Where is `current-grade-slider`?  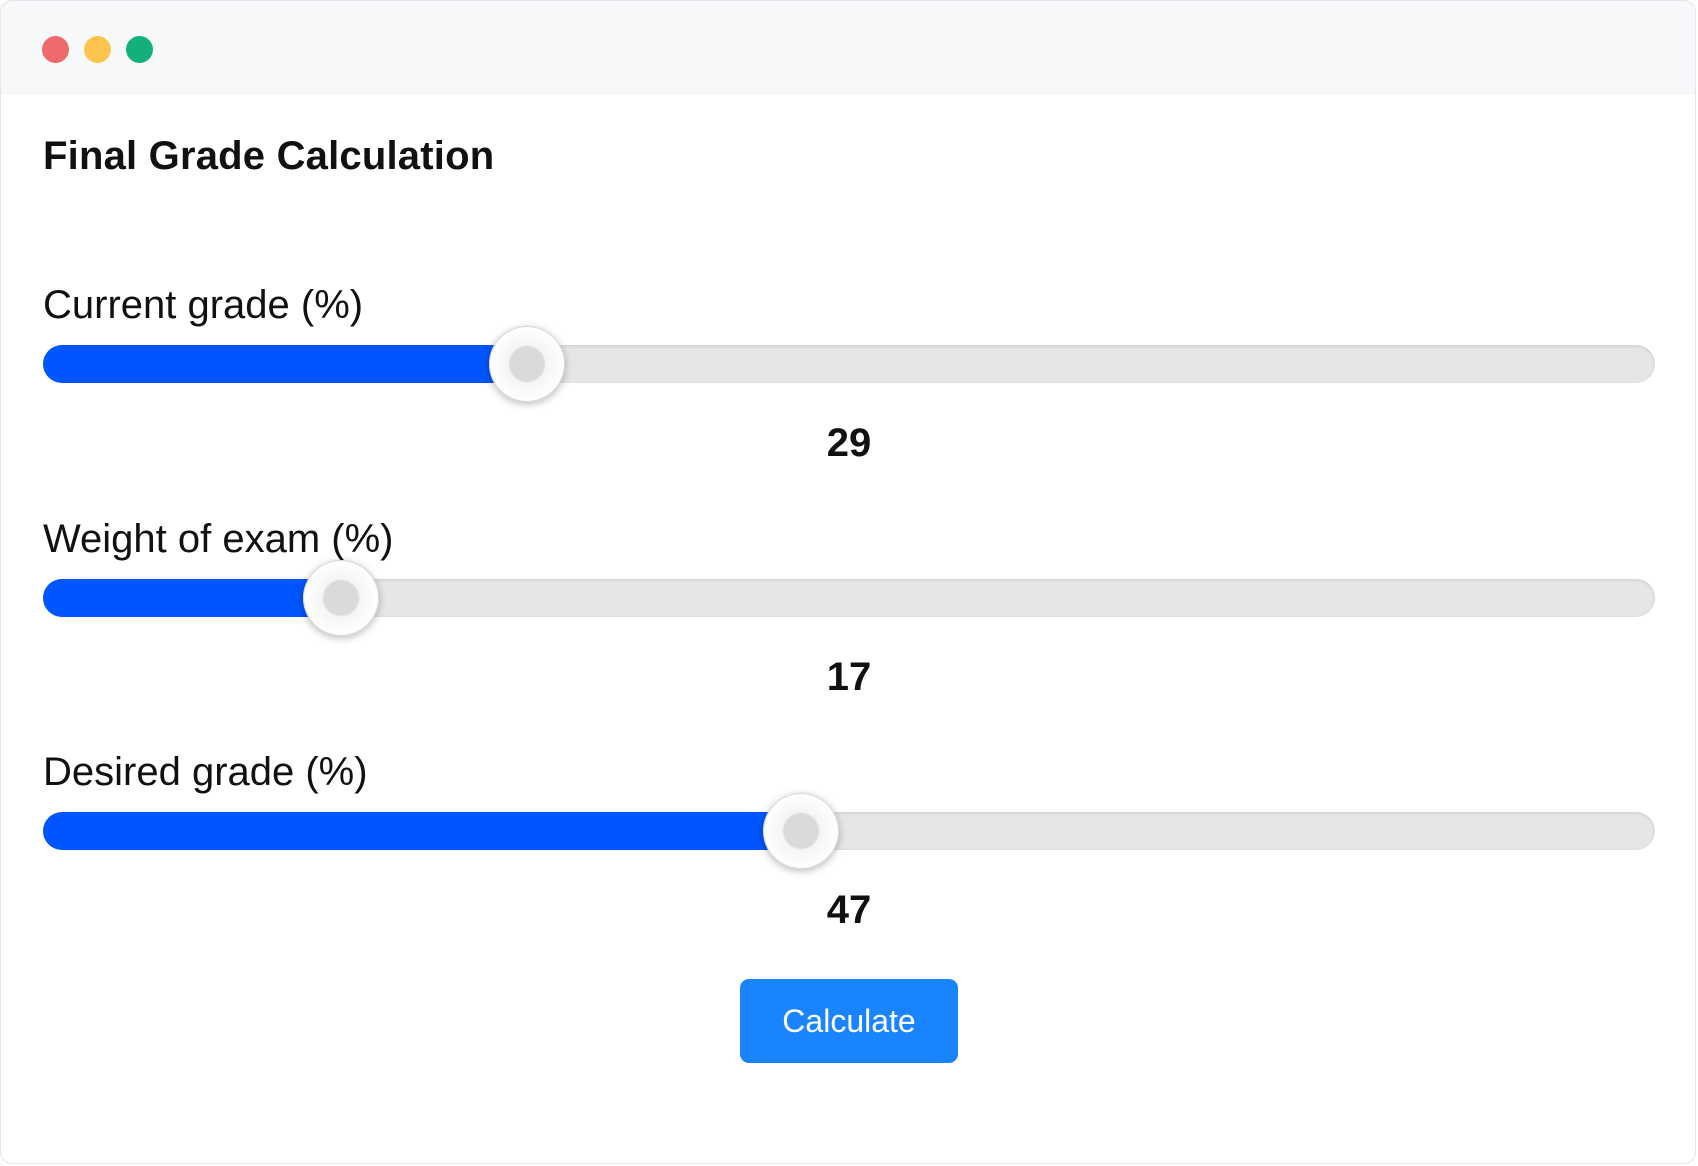
current-grade-slider is located at coordinates (849, 364).